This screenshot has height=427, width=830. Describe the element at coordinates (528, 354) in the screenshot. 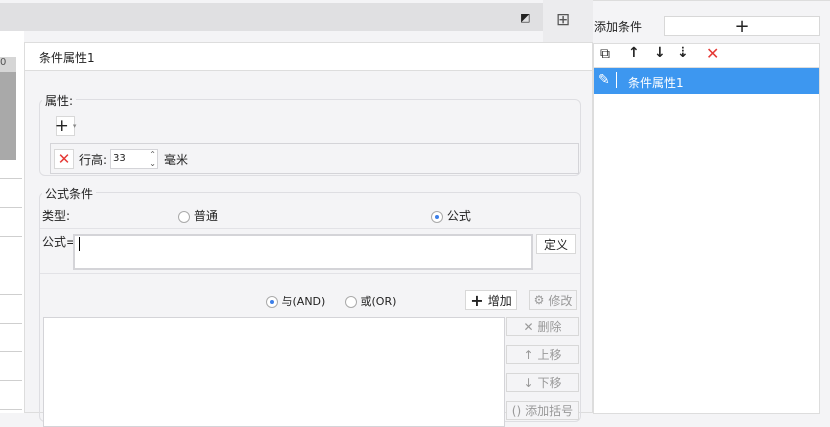

I see `arrow-up-icon: ↑` at that location.